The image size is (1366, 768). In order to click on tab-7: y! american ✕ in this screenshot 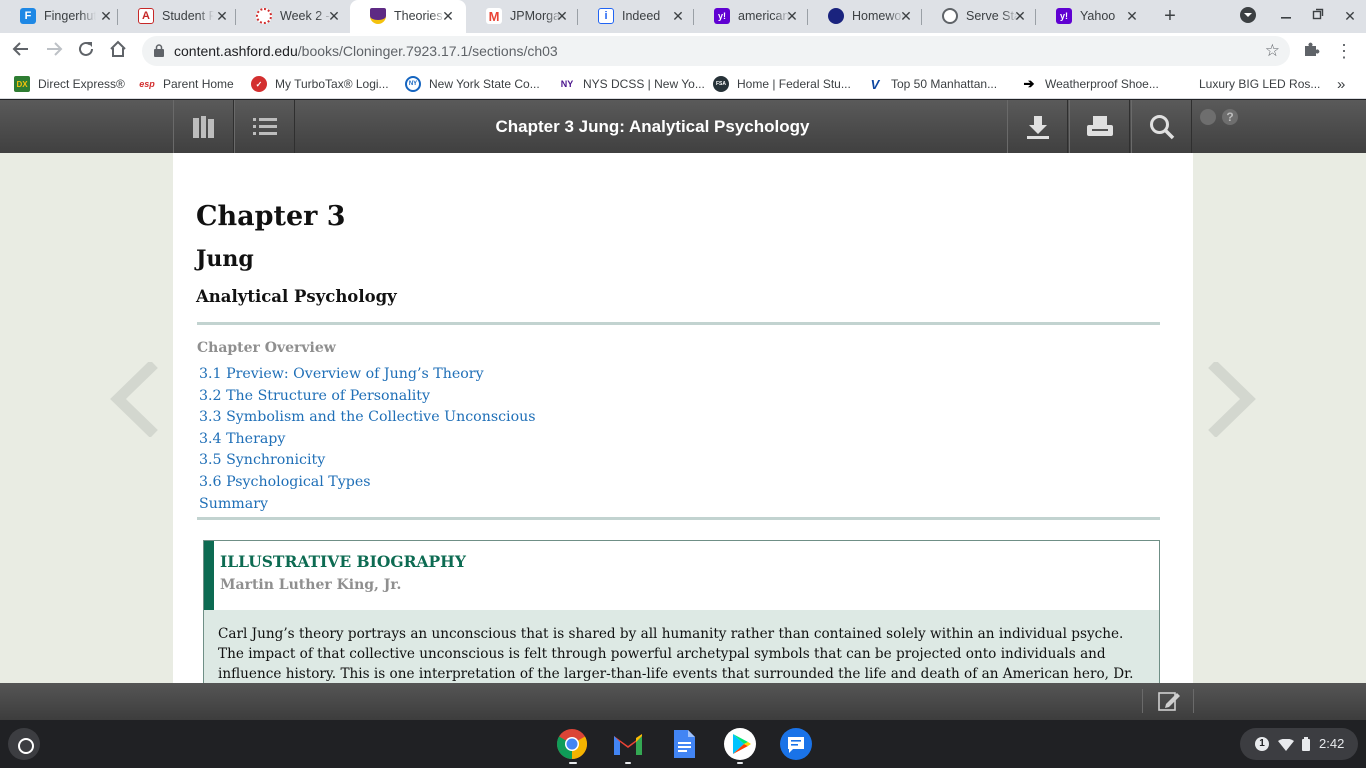, I will do `click(751, 16)`.